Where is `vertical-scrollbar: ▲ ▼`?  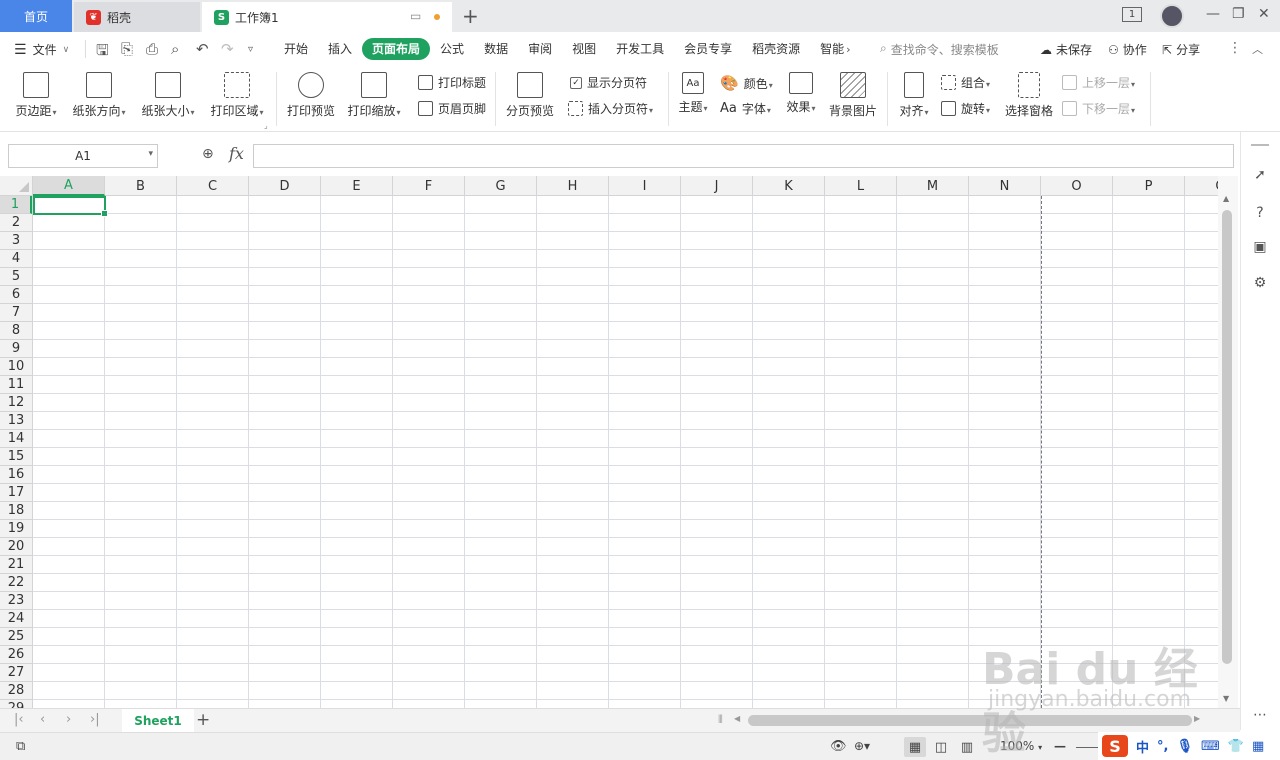
vertical-scrollbar: ▲ ▼ is located at coordinates (1228, 442).